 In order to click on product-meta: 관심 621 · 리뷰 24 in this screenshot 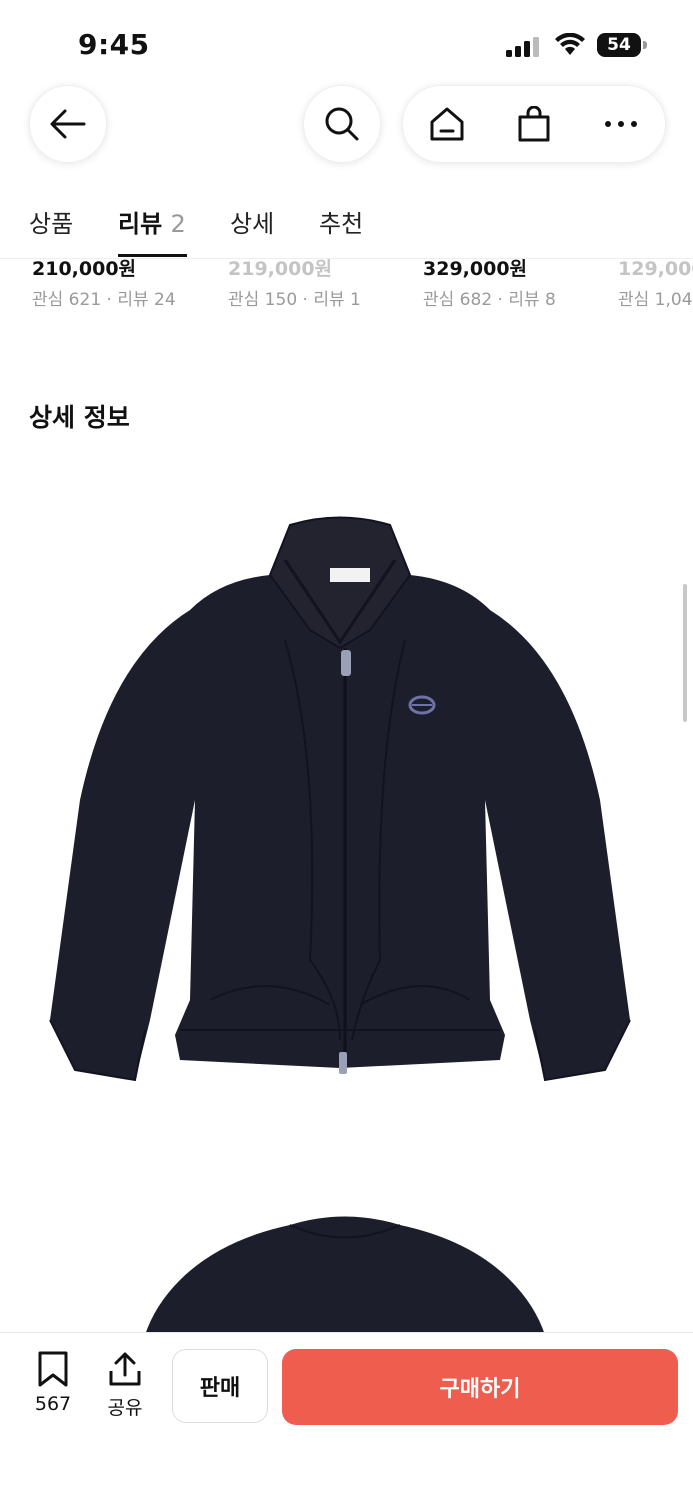, I will do `click(104, 300)`.